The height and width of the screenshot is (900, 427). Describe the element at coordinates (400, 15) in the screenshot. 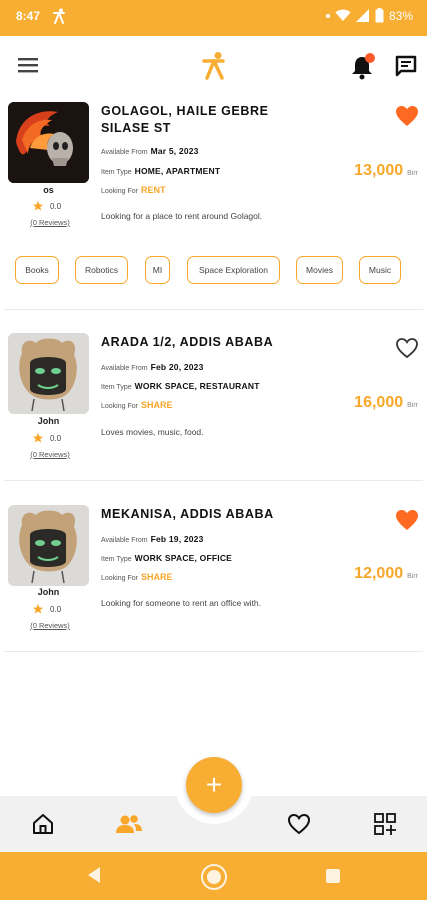

I see `battery-percent: 83%` at that location.